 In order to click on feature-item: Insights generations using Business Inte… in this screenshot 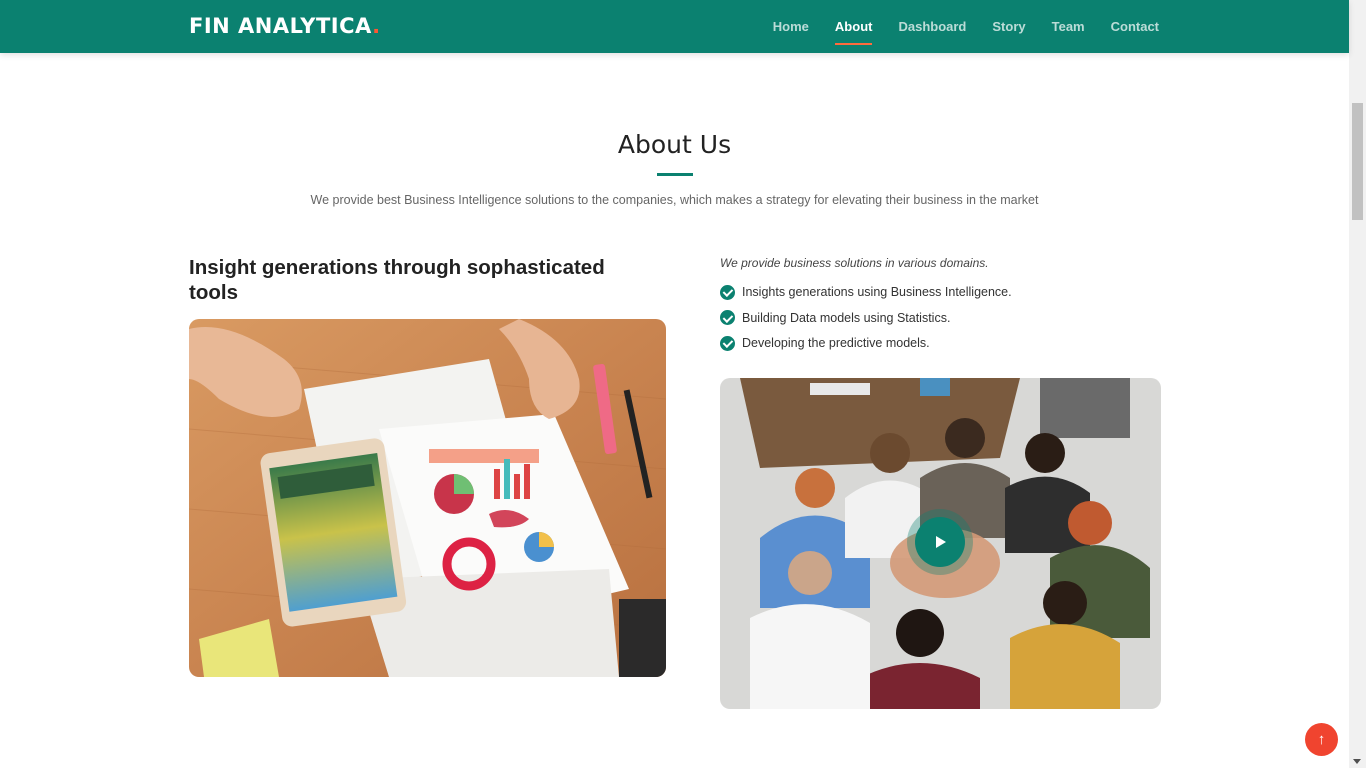, I will do `click(866, 292)`.